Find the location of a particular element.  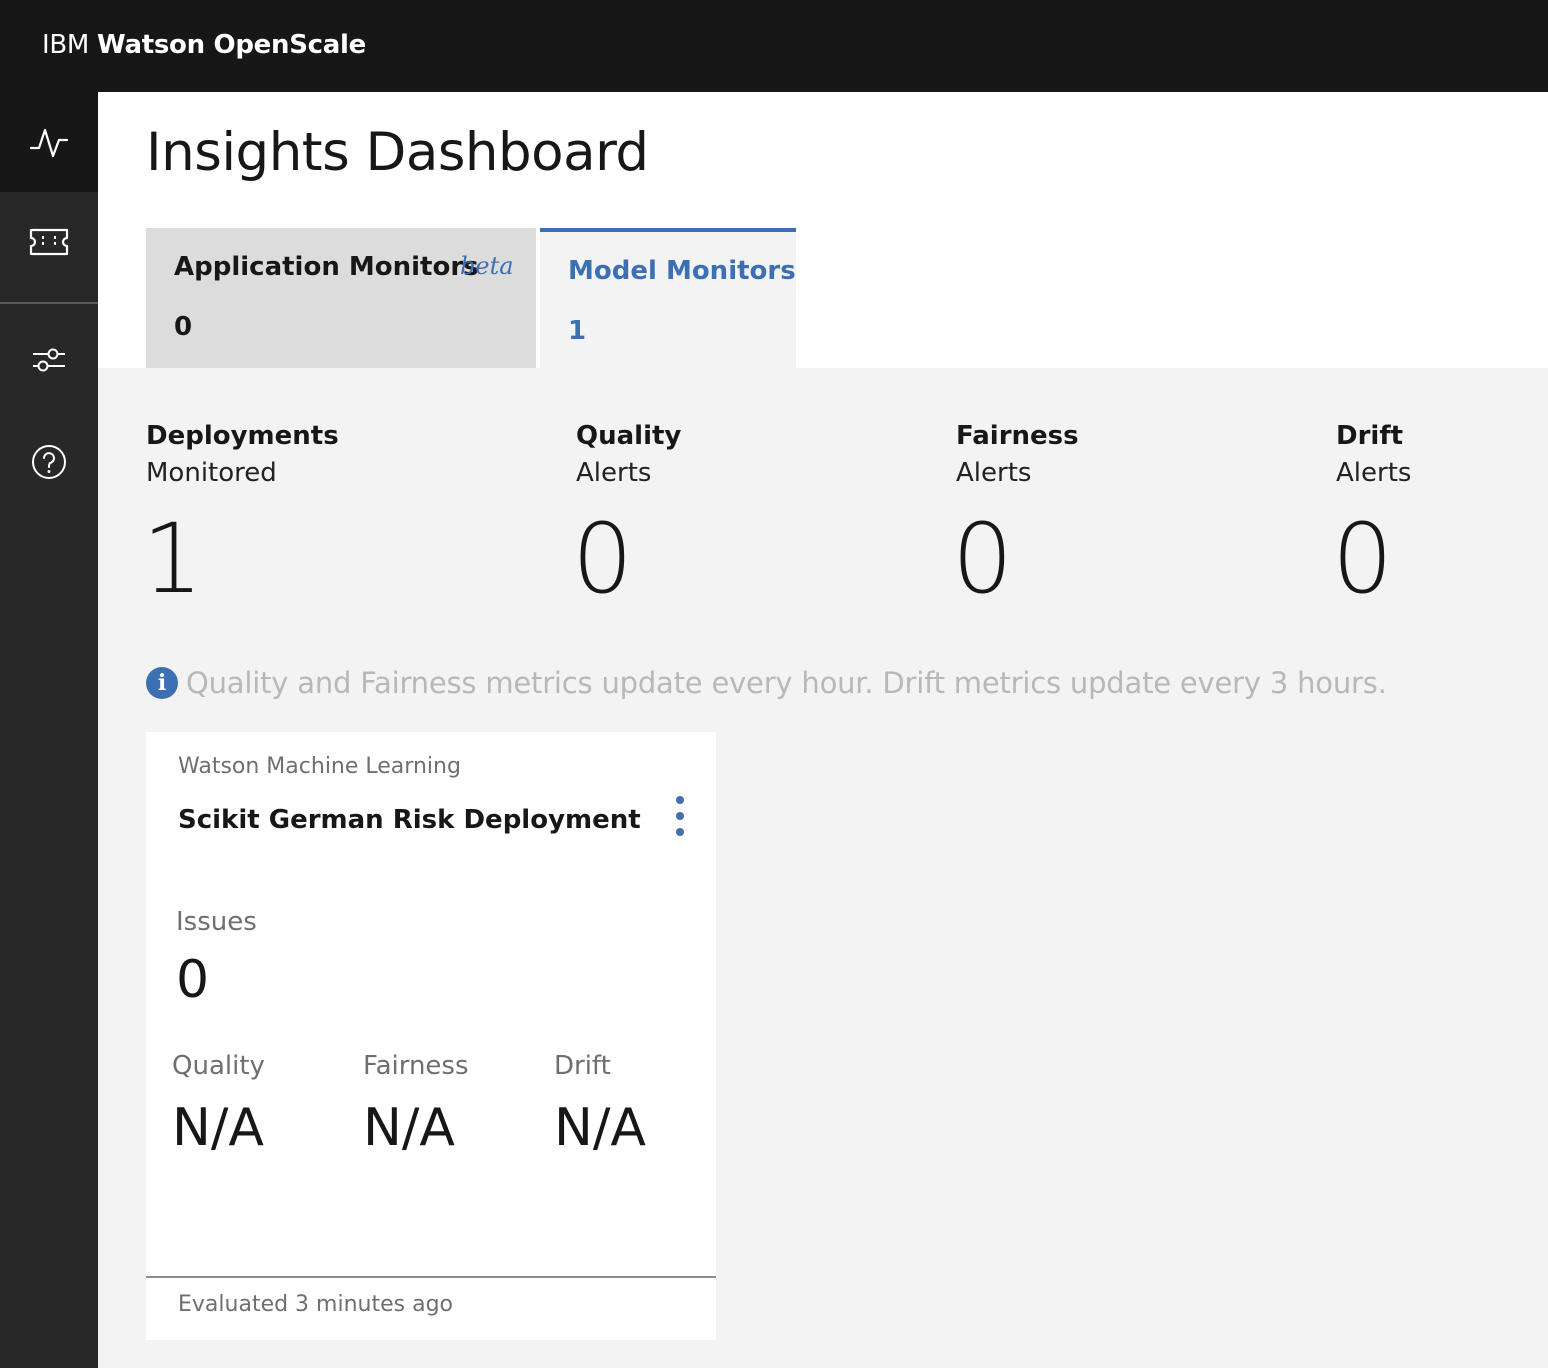

tab-label: Model Monitors is located at coordinates (682, 271).